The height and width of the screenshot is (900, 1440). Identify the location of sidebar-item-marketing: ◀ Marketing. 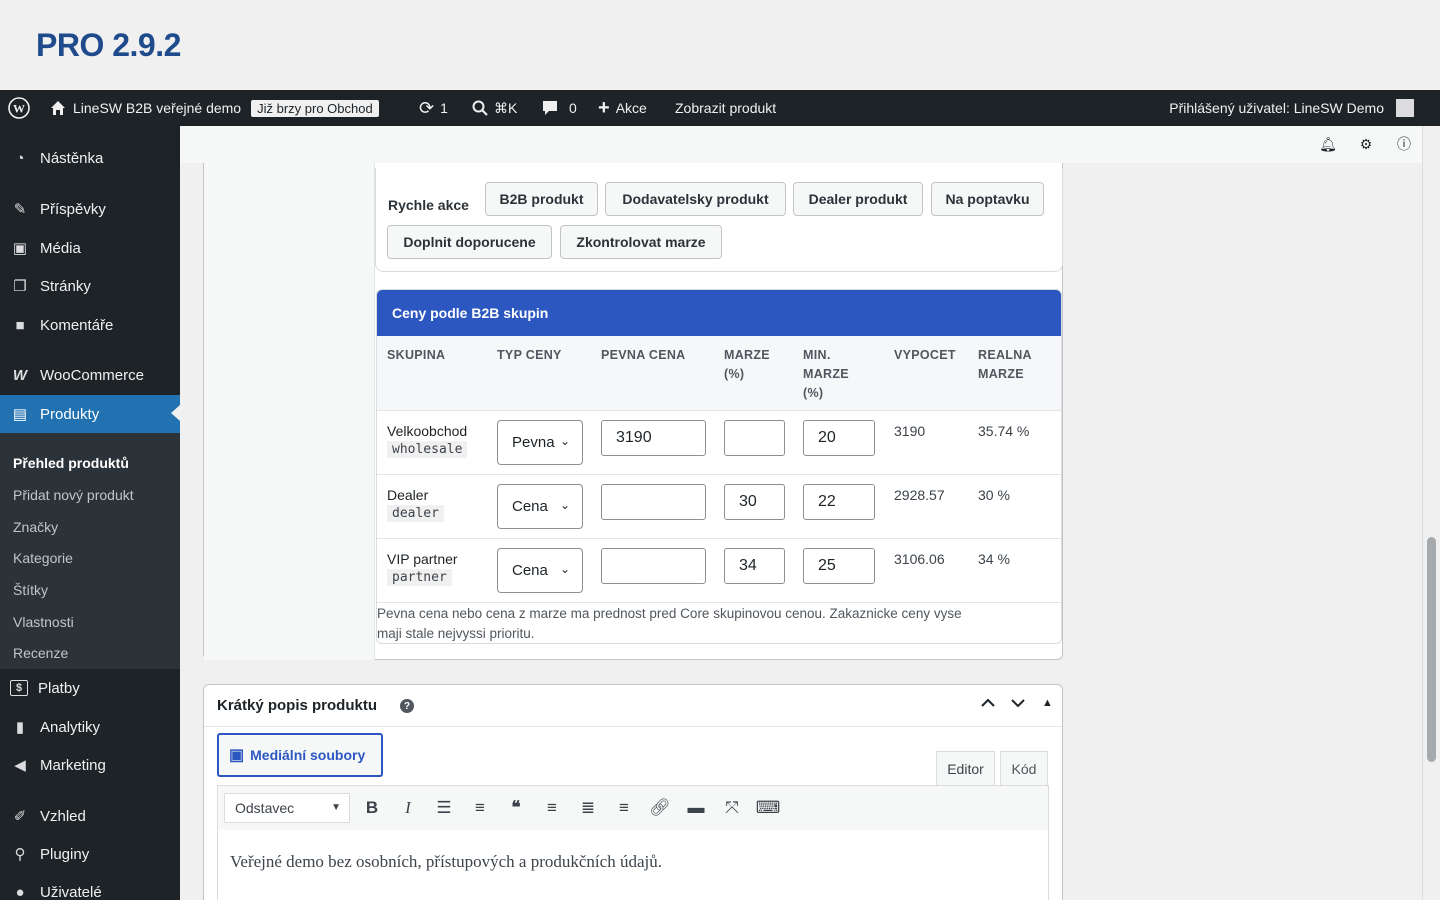
(90, 765).